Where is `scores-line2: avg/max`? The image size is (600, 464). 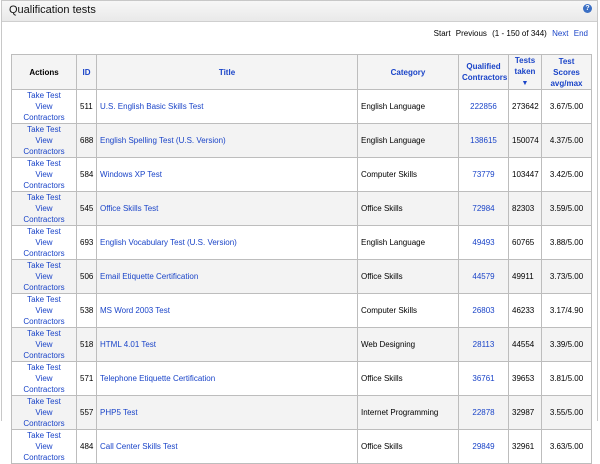 scores-line2: avg/max is located at coordinates (566, 83).